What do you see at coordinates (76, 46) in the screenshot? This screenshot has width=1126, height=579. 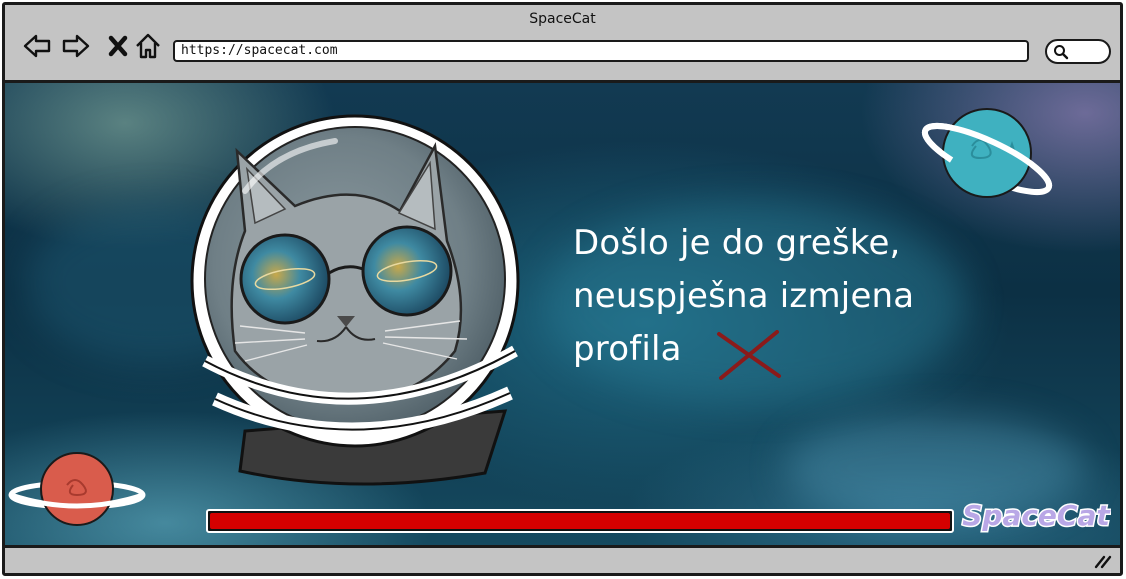 I see `forward-arrow-icon` at bounding box center [76, 46].